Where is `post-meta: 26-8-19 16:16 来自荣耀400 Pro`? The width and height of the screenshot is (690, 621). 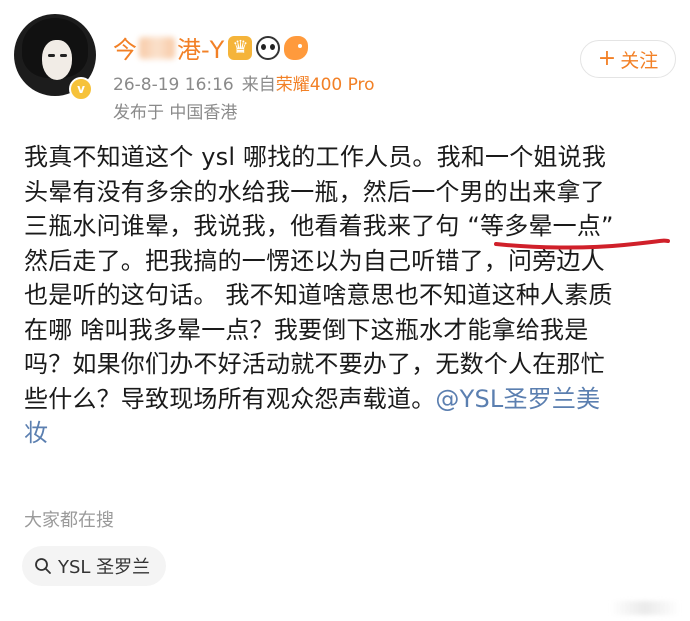 post-meta: 26-8-19 16:16 来自荣耀400 Pro is located at coordinates (244, 82).